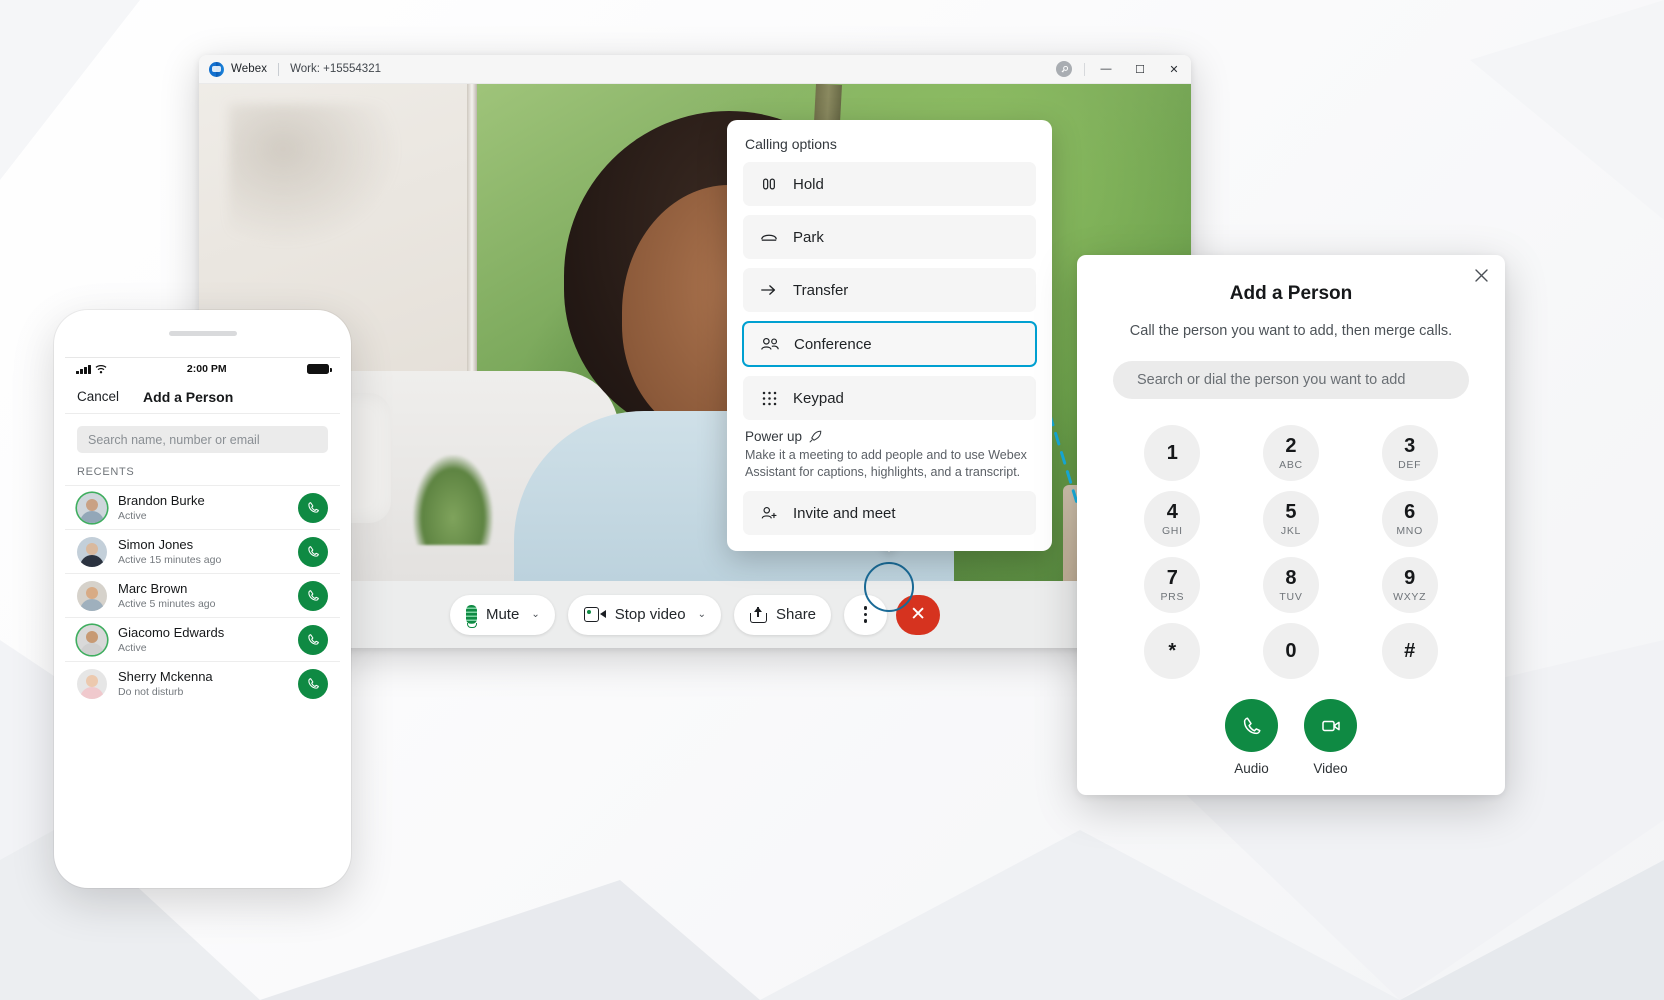  Describe the element at coordinates (889, 398) in the screenshot. I see `calling-option-keypad: Keypad` at that location.